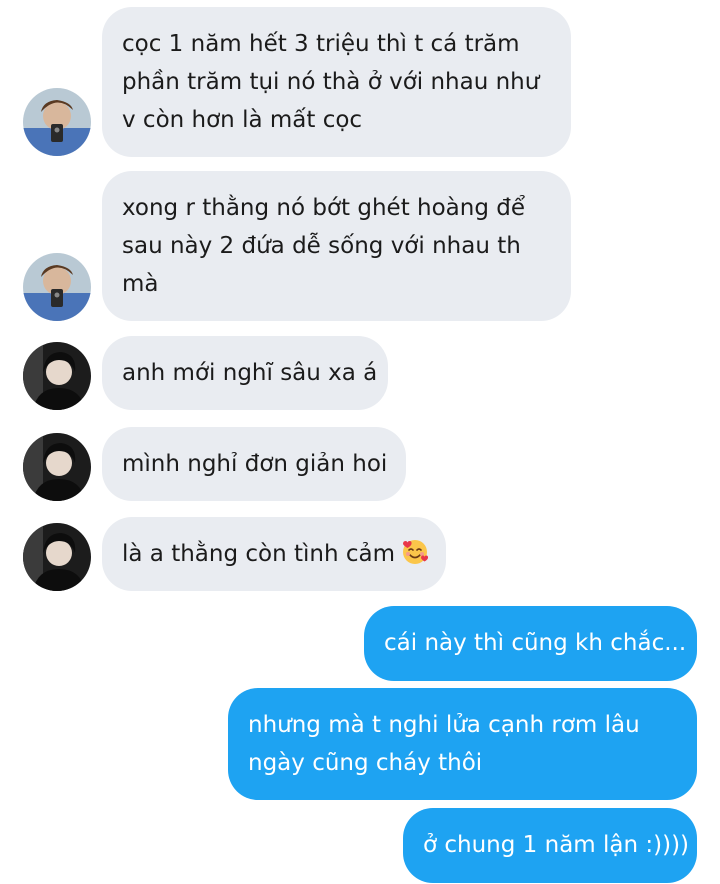 The height and width of the screenshot is (884, 720). What do you see at coordinates (242, 120) in the screenshot?
I see `message-text: v còn hơn là mất cọc` at bounding box center [242, 120].